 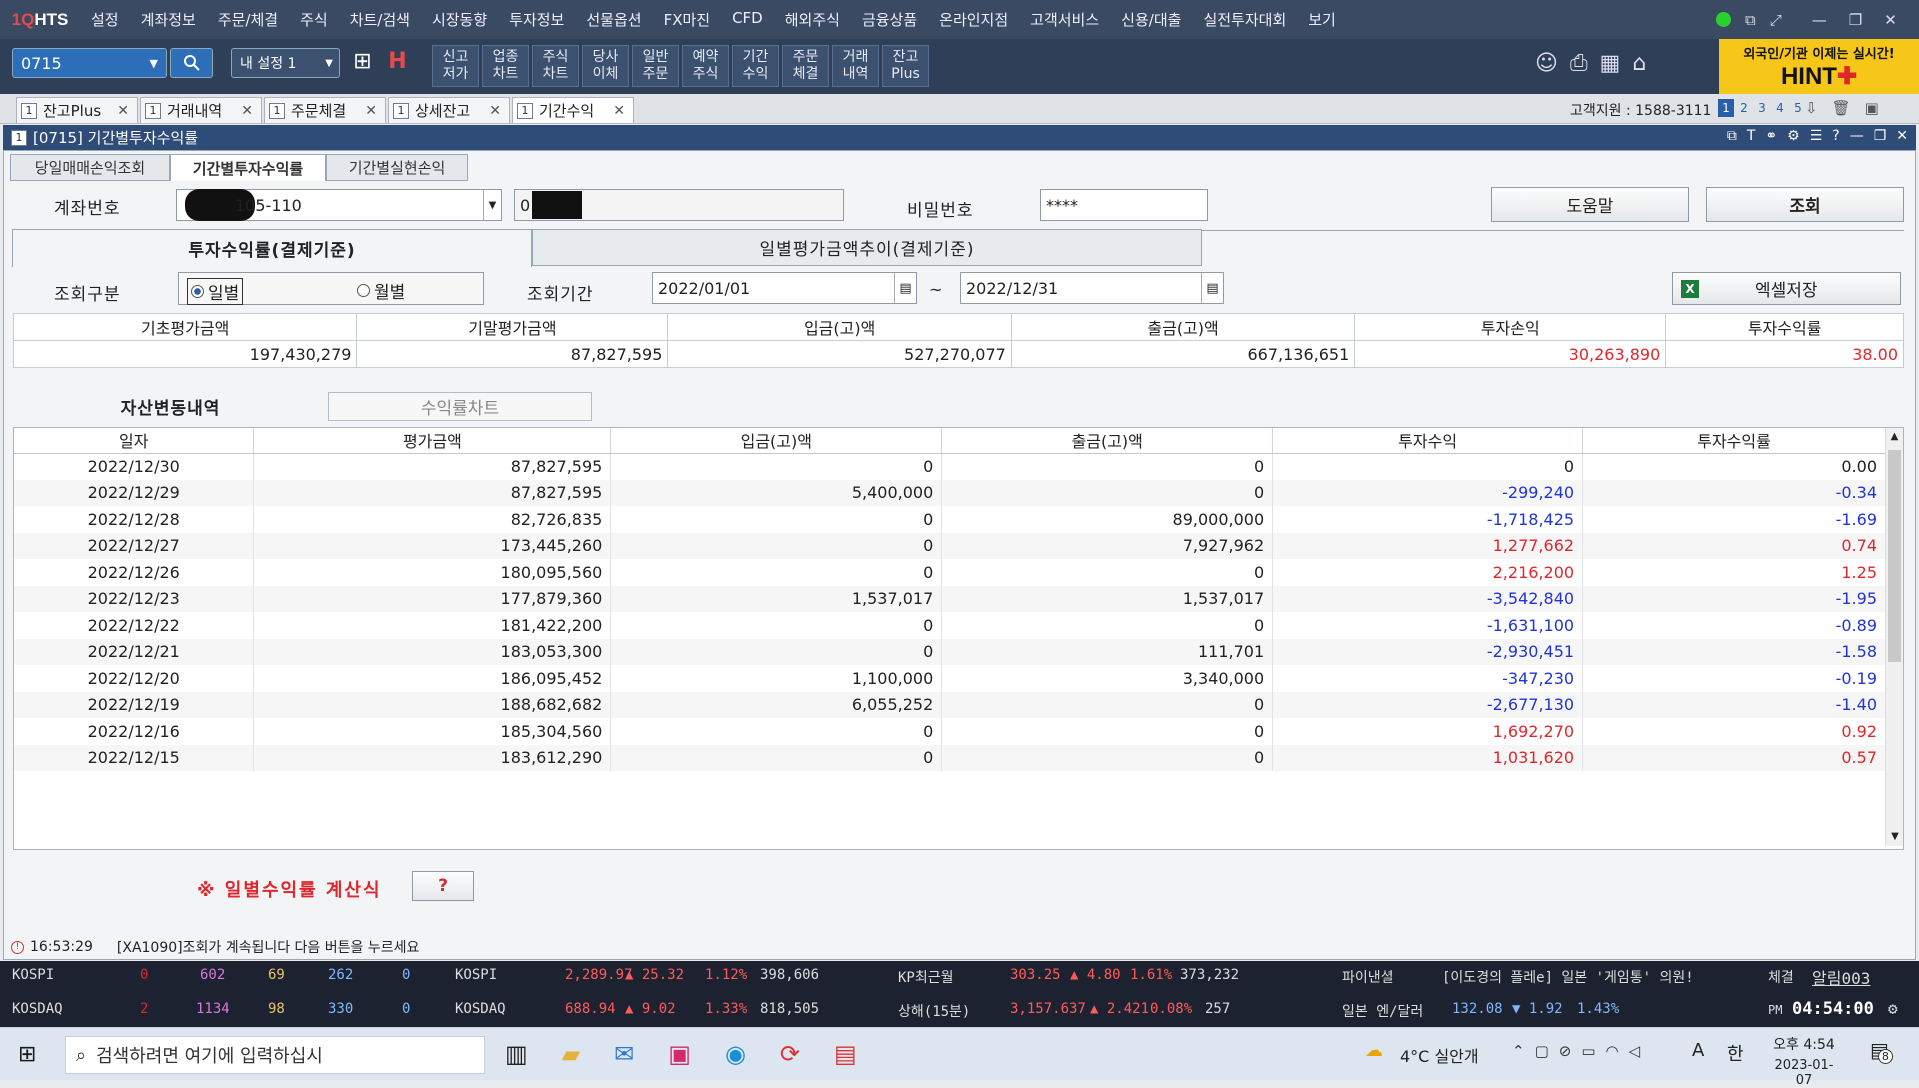 What do you see at coordinates (1726, 108) in the screenshot?
I see `page-button: 1` at bounding box center [1726, 108].